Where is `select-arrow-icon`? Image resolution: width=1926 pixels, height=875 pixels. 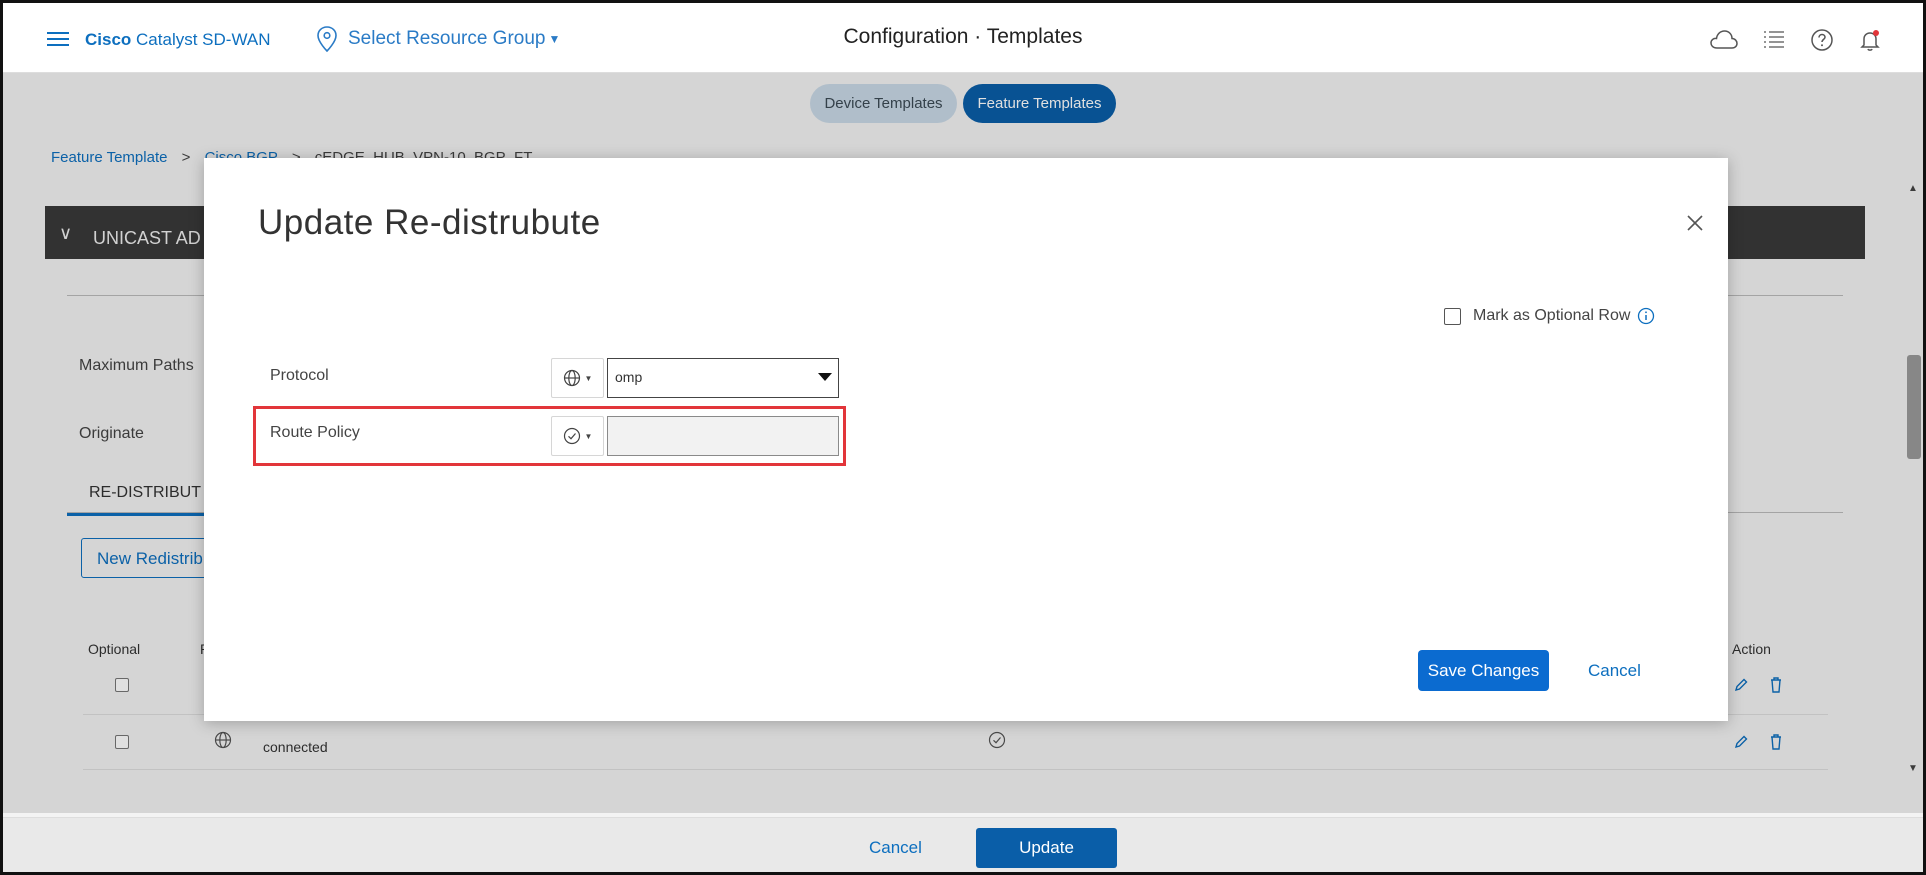 select-arrow-icon is located at coordinates (825, 377).